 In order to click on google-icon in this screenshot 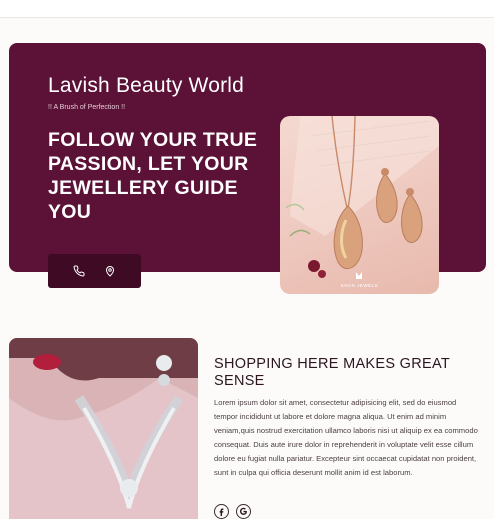, I will do `click(243, 511)`.